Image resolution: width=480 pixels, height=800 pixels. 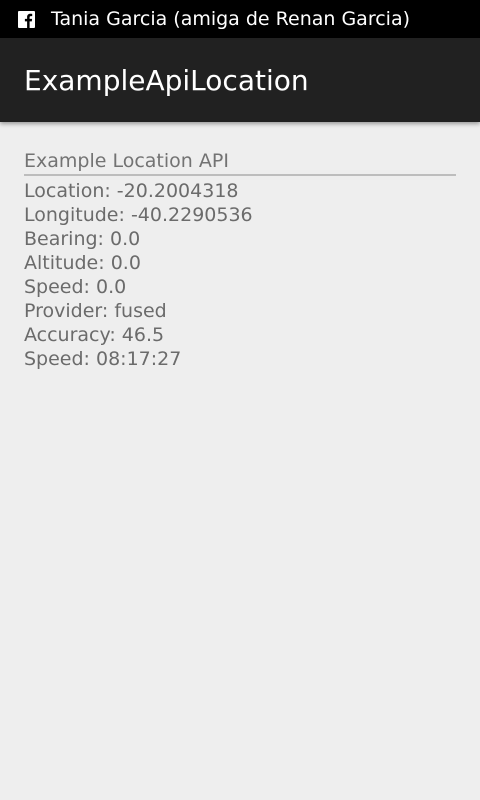 What do you see at coordinates (82, 239) in the screenshot?
I see `bearing-field: Bearing: 0.0` at bounding box center [82, 239].